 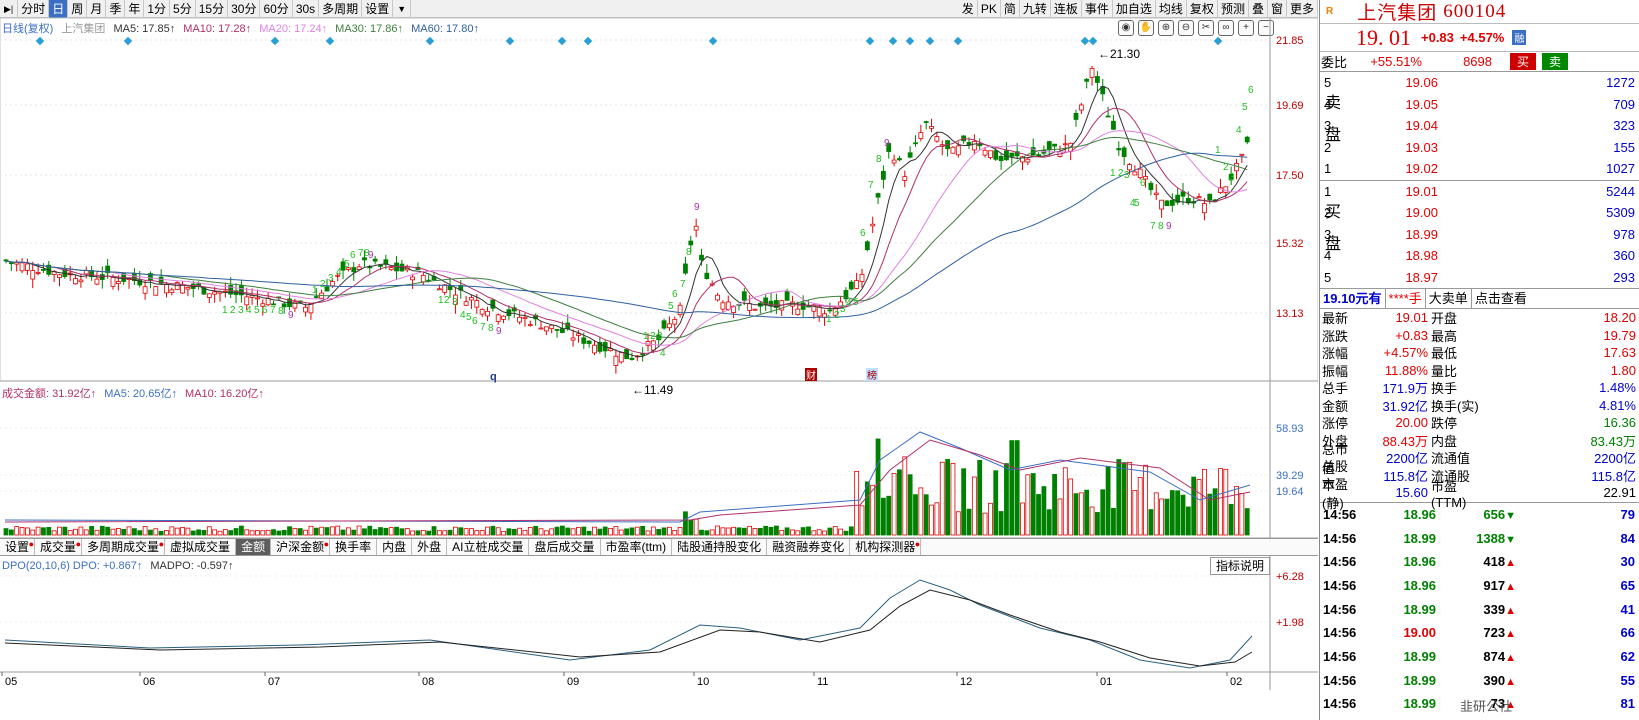 What do you see at coordinates (1240, 566) in the screenshot?
I see `indicator-help-button: 指标说明` at bounding box center [1240, 566].